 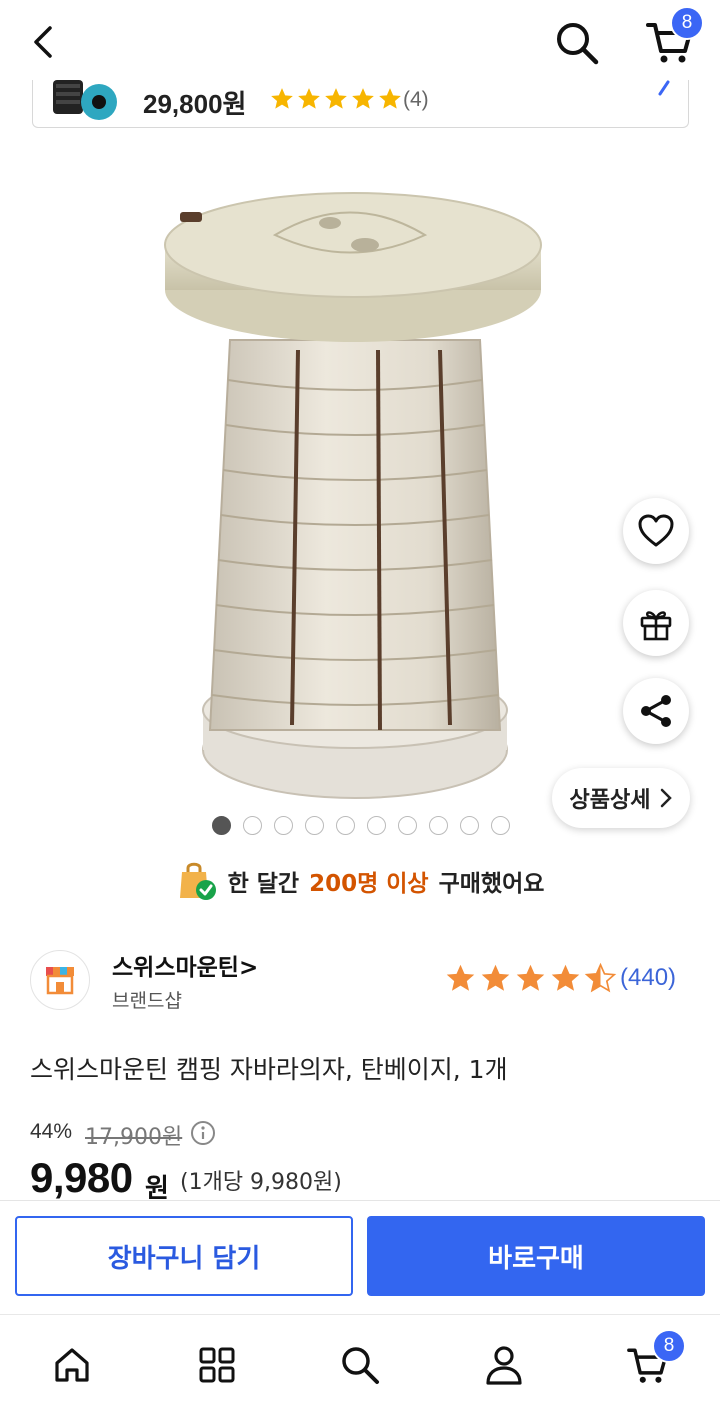 What do you see at coordinates (197, 881) in the screenshot?
I see `shopping-bag-check-icon` at bounding box center [197, 881].